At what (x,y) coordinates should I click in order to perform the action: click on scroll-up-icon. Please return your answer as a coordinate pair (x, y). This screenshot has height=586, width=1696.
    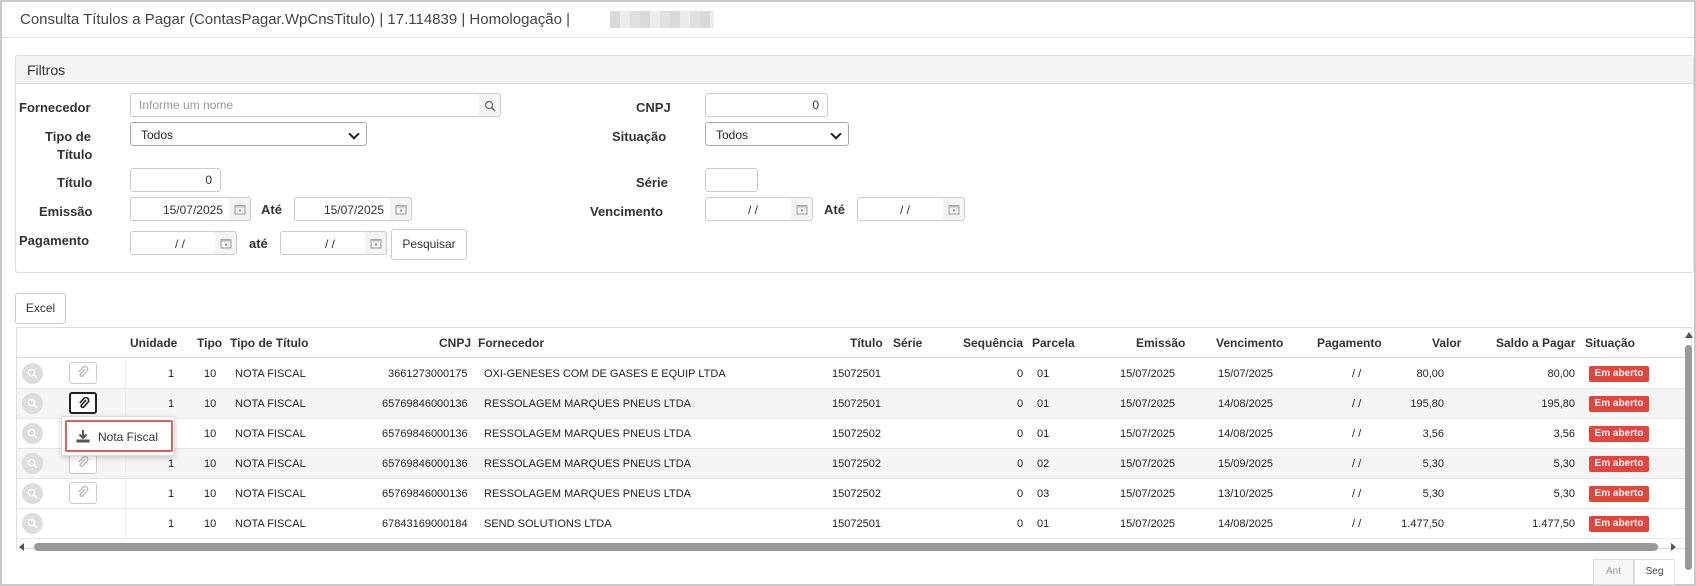
    Looking at the image, I should click on (1689, 335).